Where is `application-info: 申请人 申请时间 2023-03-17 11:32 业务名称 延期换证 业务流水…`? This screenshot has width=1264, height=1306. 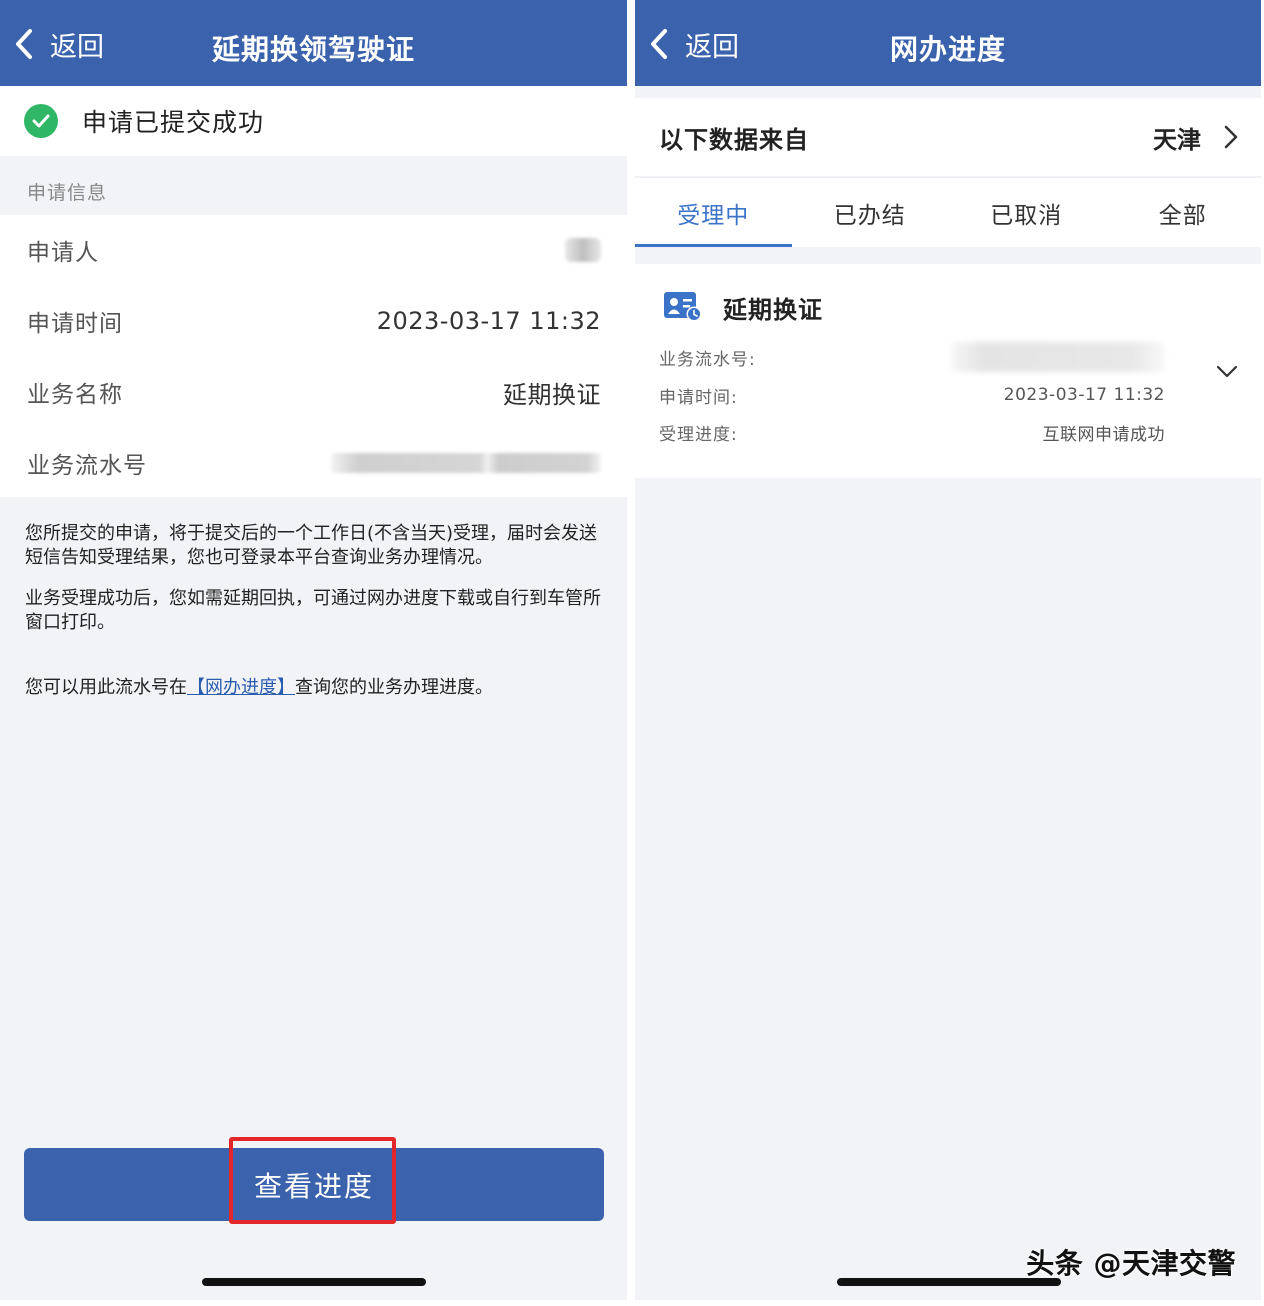 application-info: 申请人 申请时间 2023-03-17 11:32 业务名称 延期换证 业务流水… is located at coordinates (313, 356).